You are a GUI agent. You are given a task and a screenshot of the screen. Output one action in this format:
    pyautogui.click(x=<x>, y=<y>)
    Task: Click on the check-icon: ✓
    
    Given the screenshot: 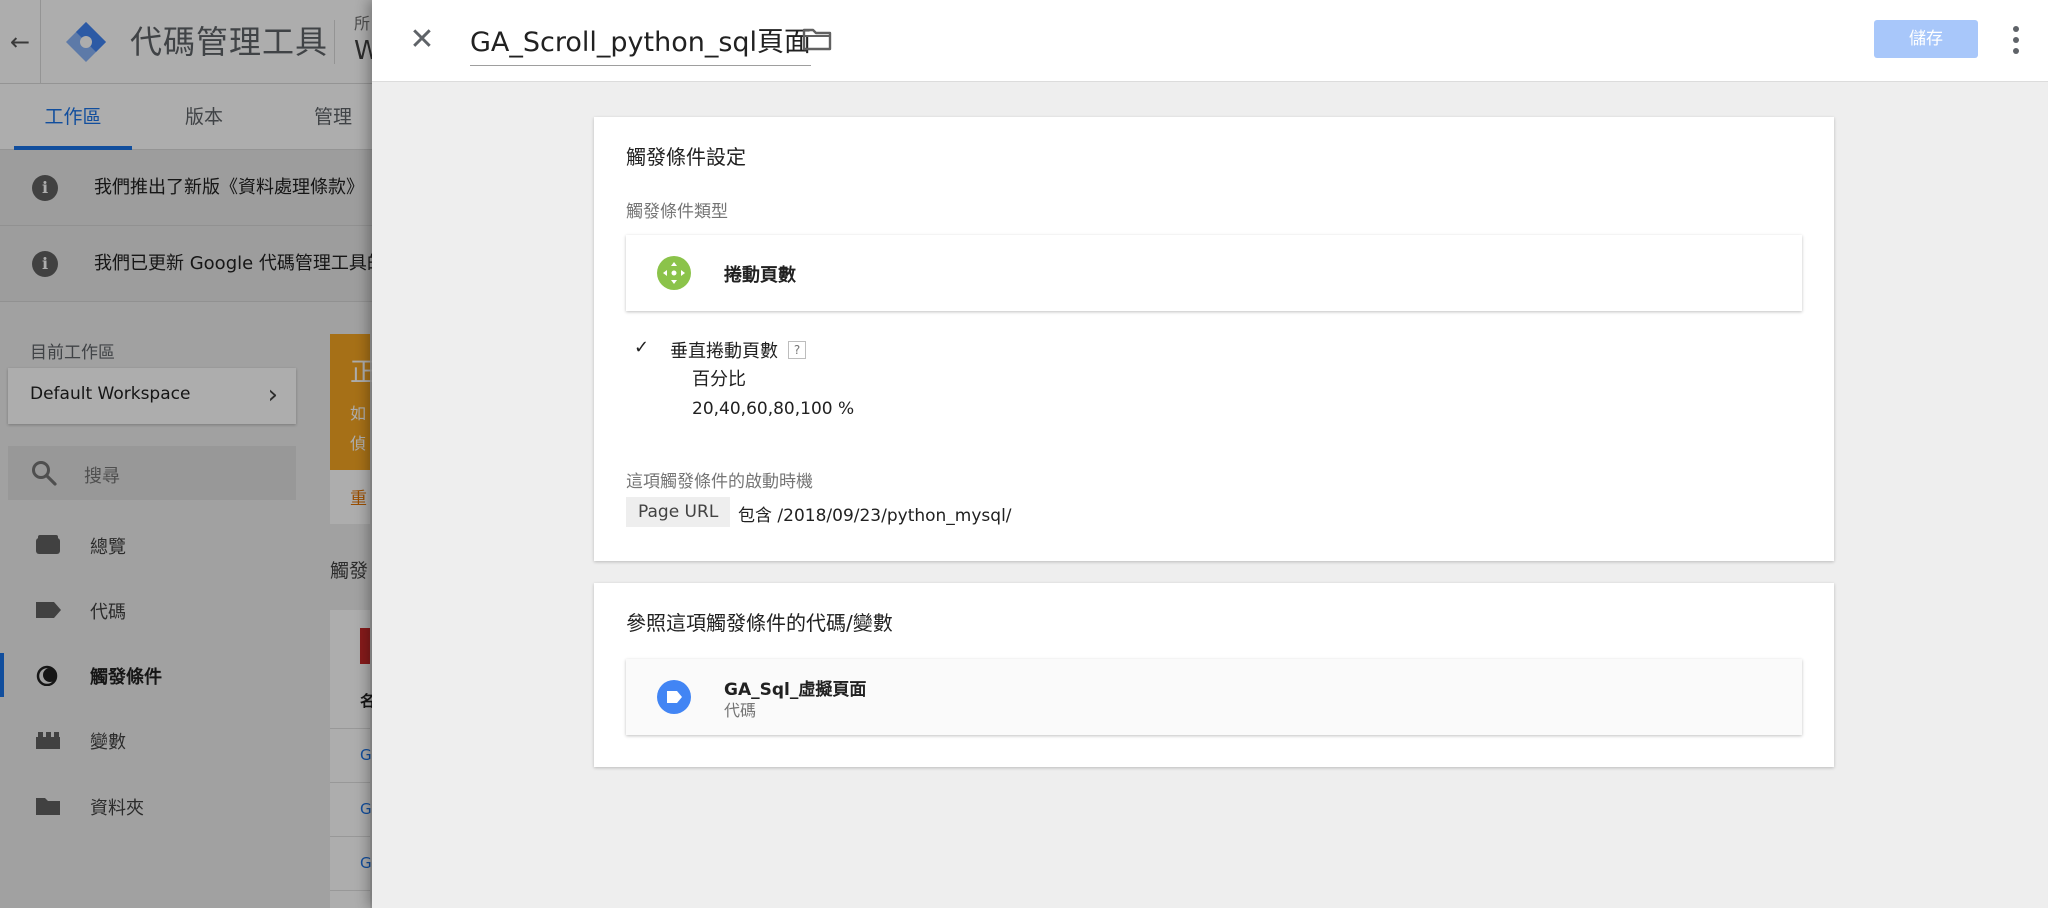 What is the action you would take?
    pyautogui.click(x=642, y=347)
    